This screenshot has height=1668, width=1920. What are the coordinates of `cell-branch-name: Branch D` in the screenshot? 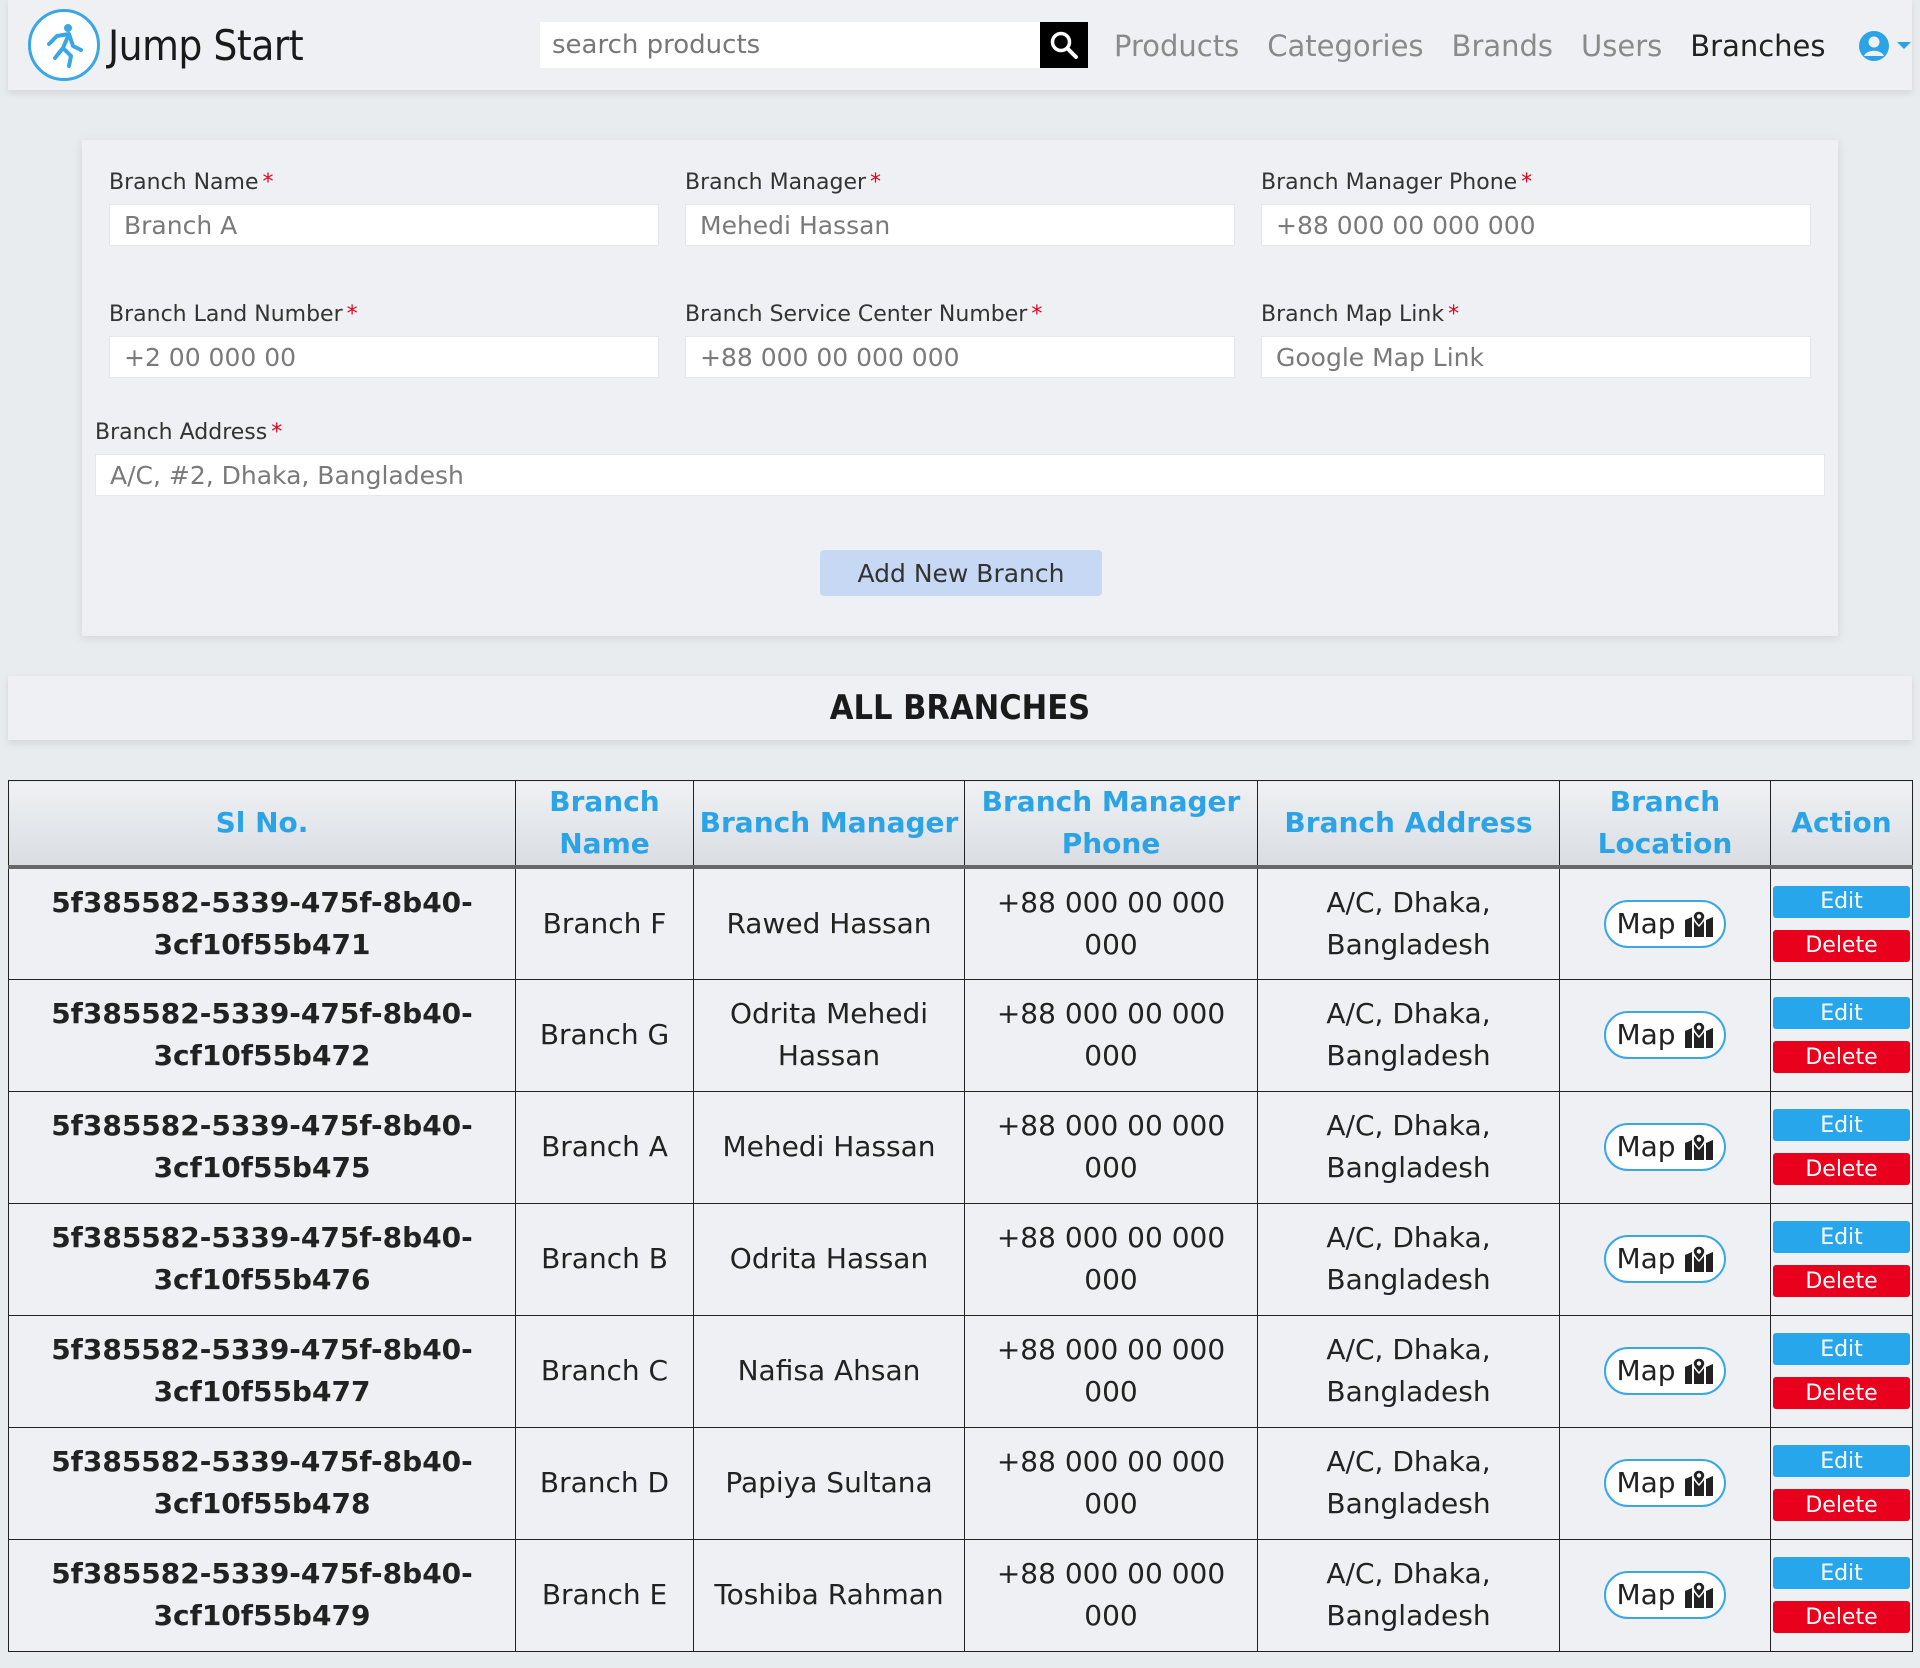 It's located at (604, 1483).